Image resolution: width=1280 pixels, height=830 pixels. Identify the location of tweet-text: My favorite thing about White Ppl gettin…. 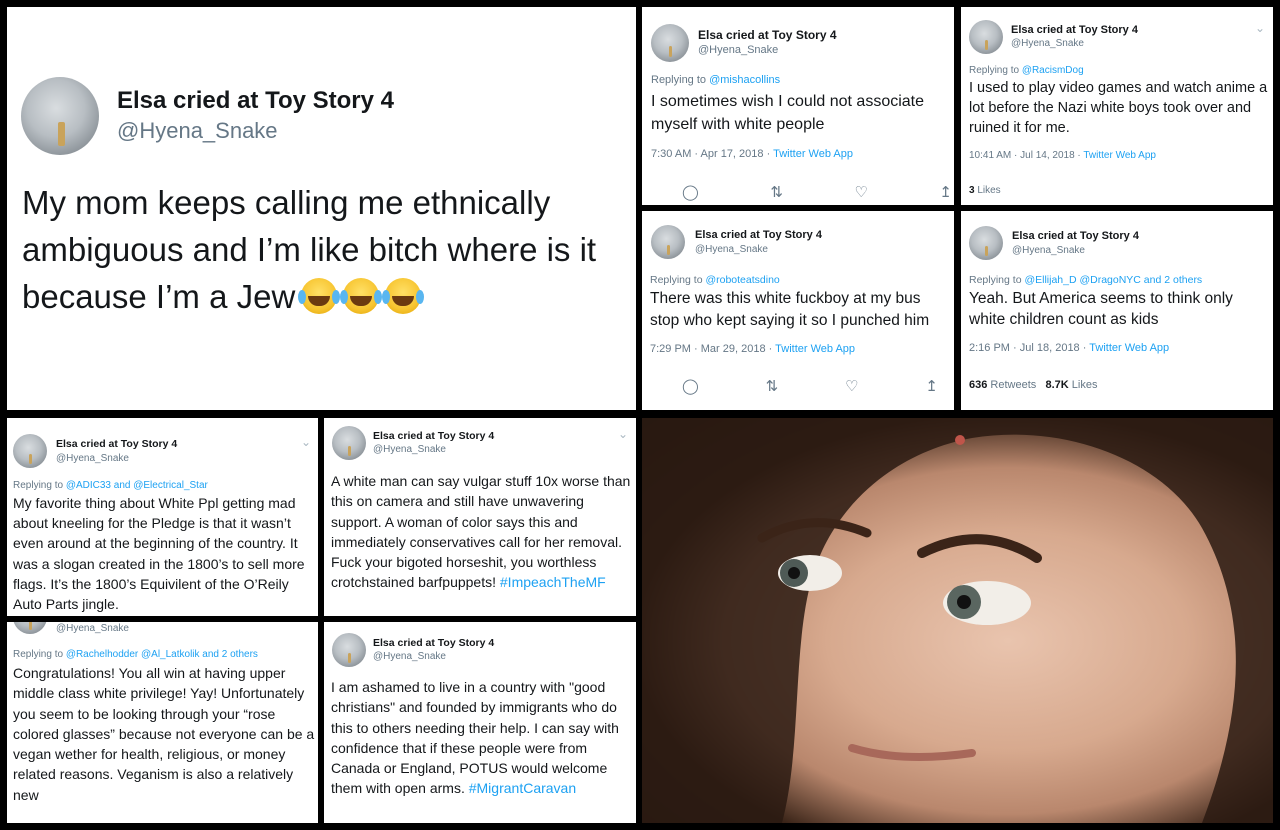
(159, 554).